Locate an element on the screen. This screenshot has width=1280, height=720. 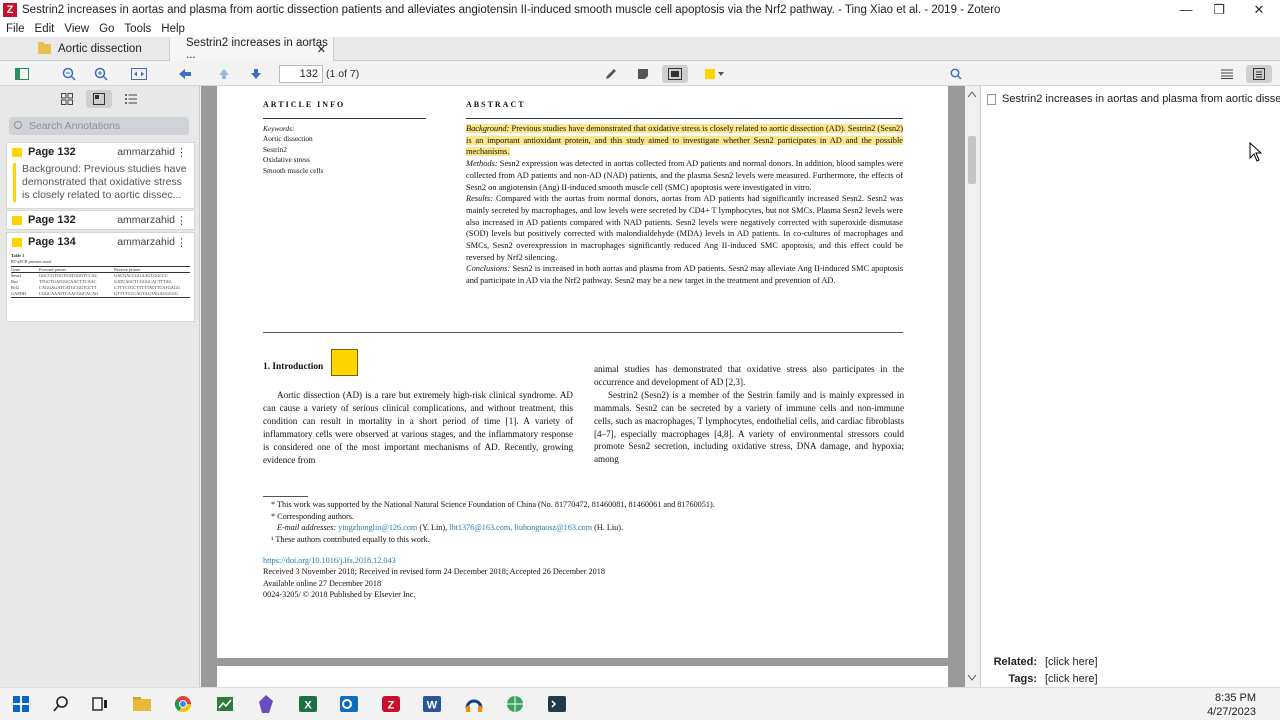
word-icon: W is located at coordinates (432, 704).